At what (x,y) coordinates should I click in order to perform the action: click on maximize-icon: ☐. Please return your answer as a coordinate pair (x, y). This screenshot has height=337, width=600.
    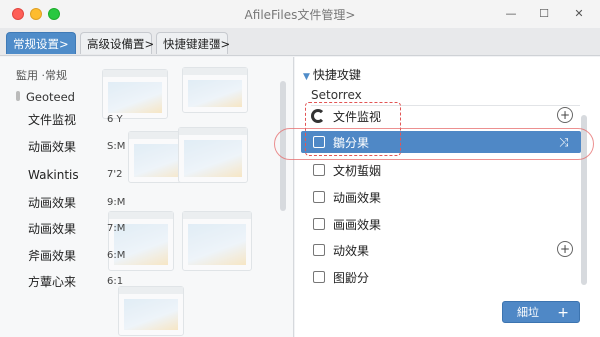
    Looking at the image, I should click on (544, 13).